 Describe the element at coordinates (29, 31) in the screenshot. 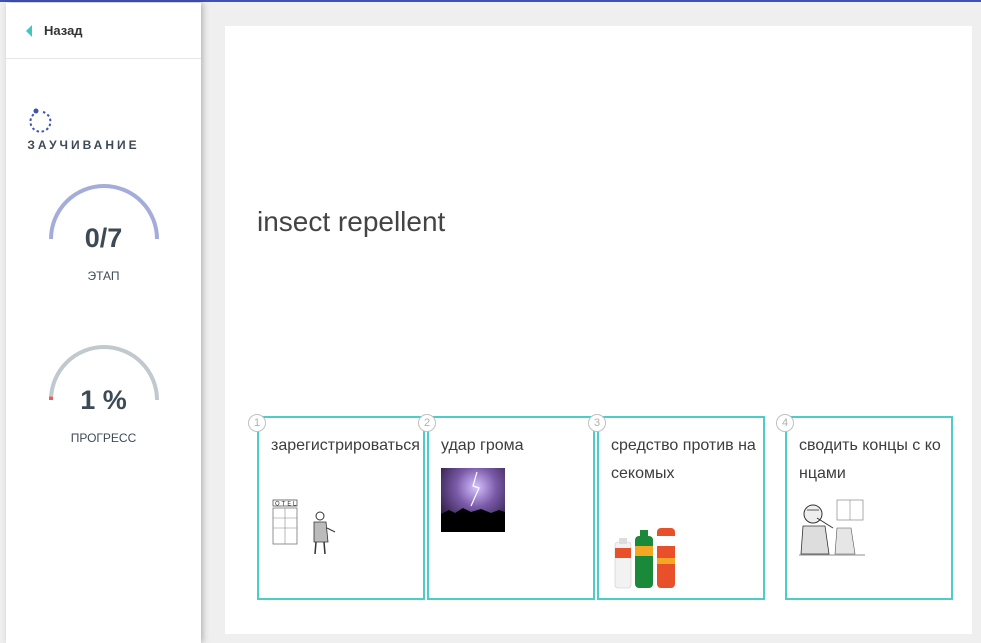

I see `back-arrow-icon` at that location.